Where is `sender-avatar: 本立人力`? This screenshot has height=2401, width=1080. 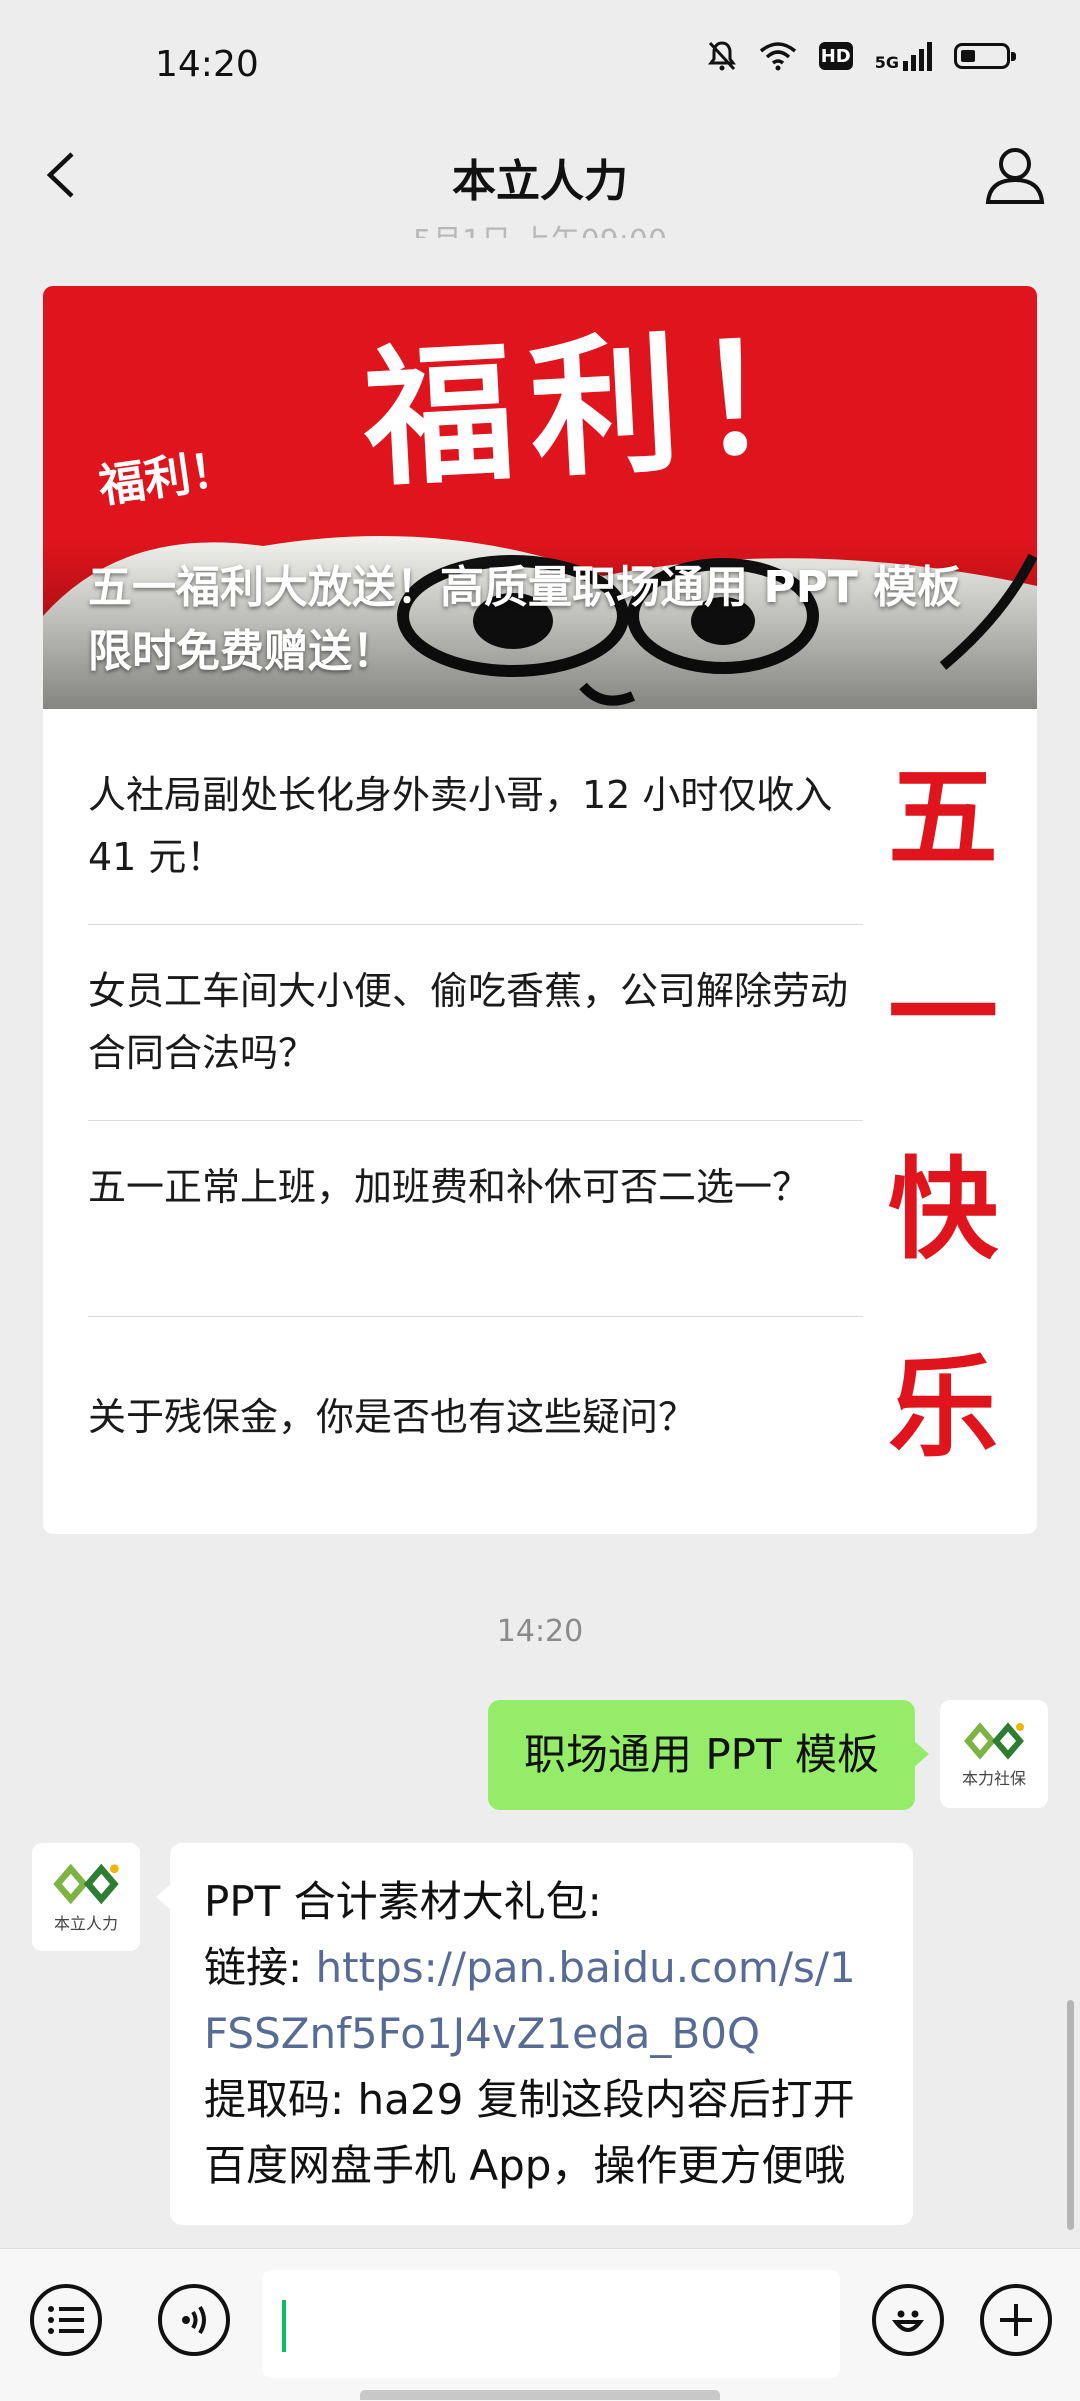
sender-avatar: 本立人力 is located at coordinates (86, 1897).